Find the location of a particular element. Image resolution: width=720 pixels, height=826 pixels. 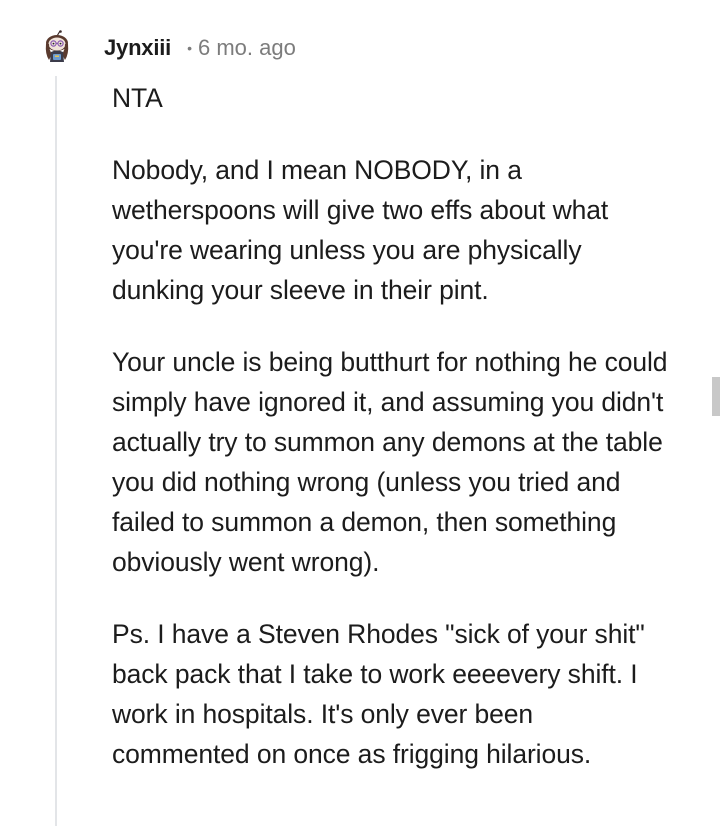

comment-paragraph: NTA is located at coordinates (137, 98).